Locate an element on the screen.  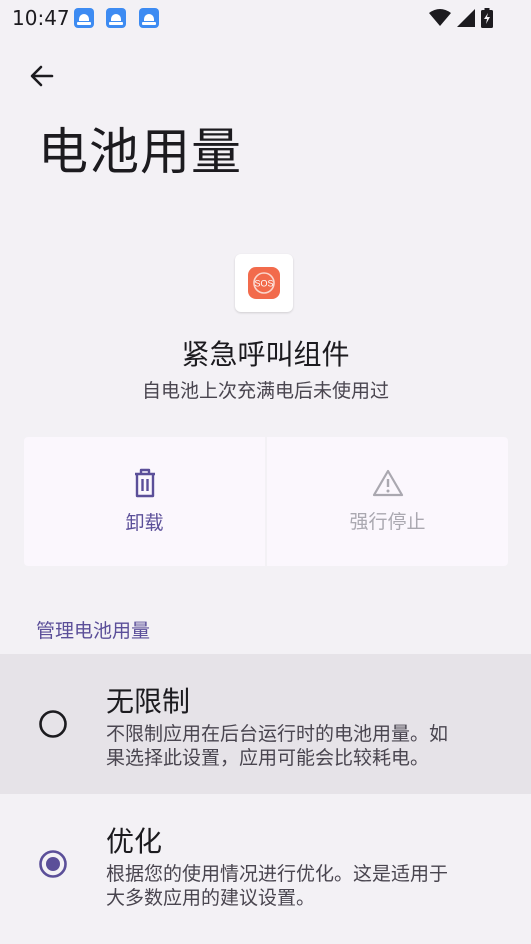
sos-icon-label: SOS is located at coordinates (263, 284).